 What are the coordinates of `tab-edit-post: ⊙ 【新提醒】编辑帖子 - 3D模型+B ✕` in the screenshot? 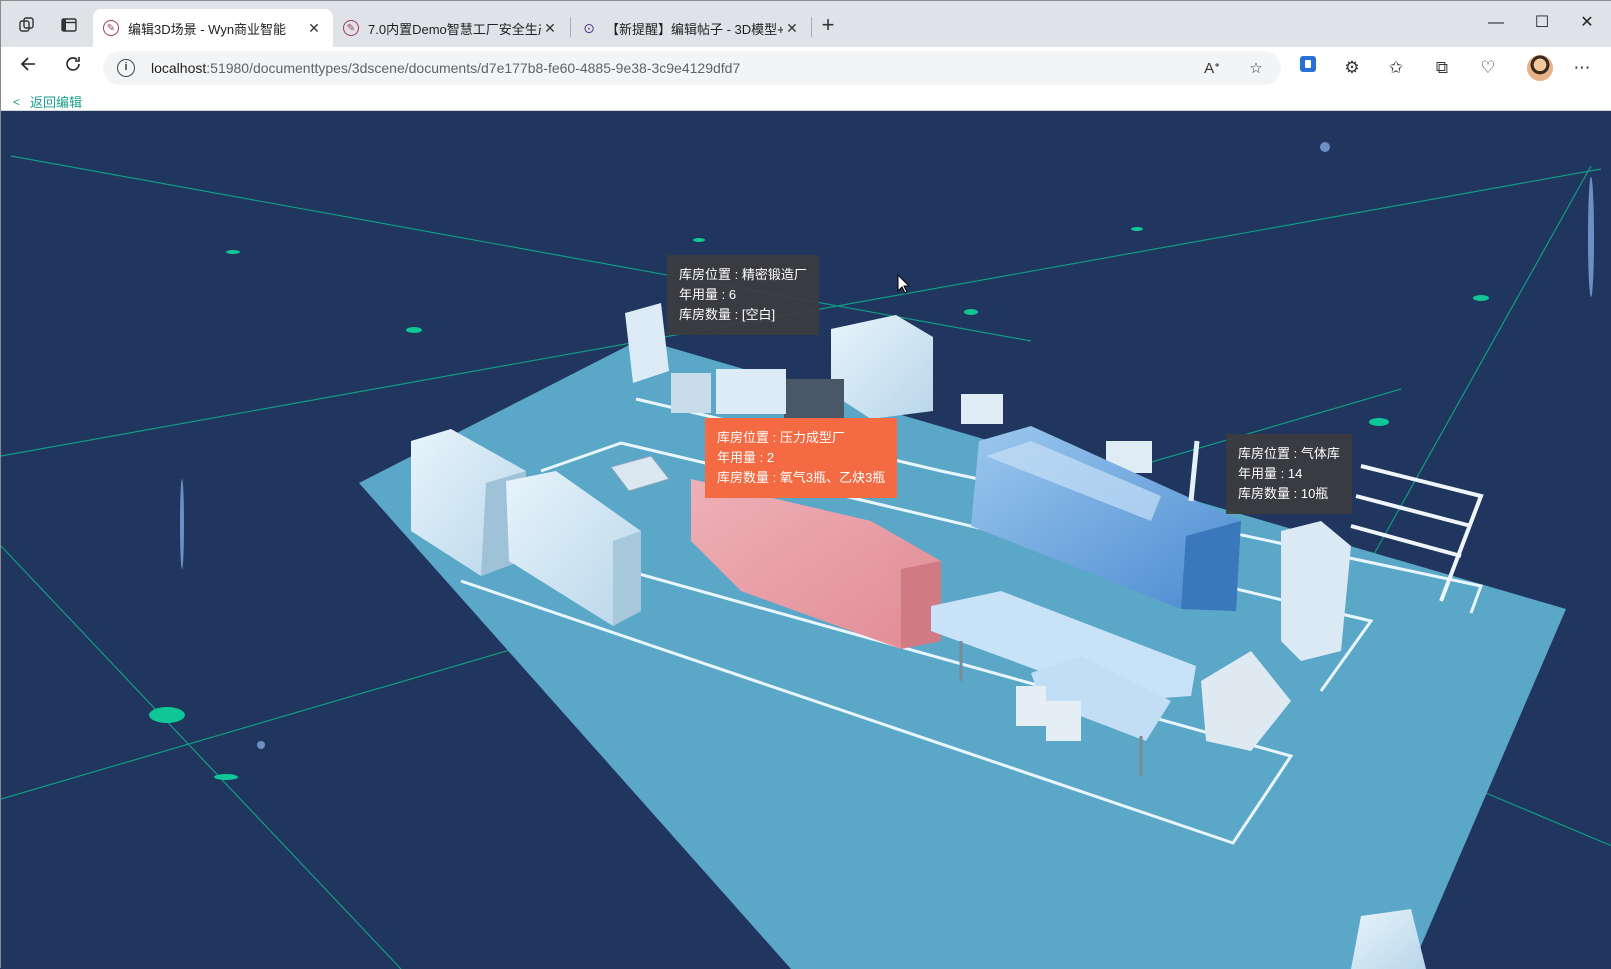 It's located at (691, 28).